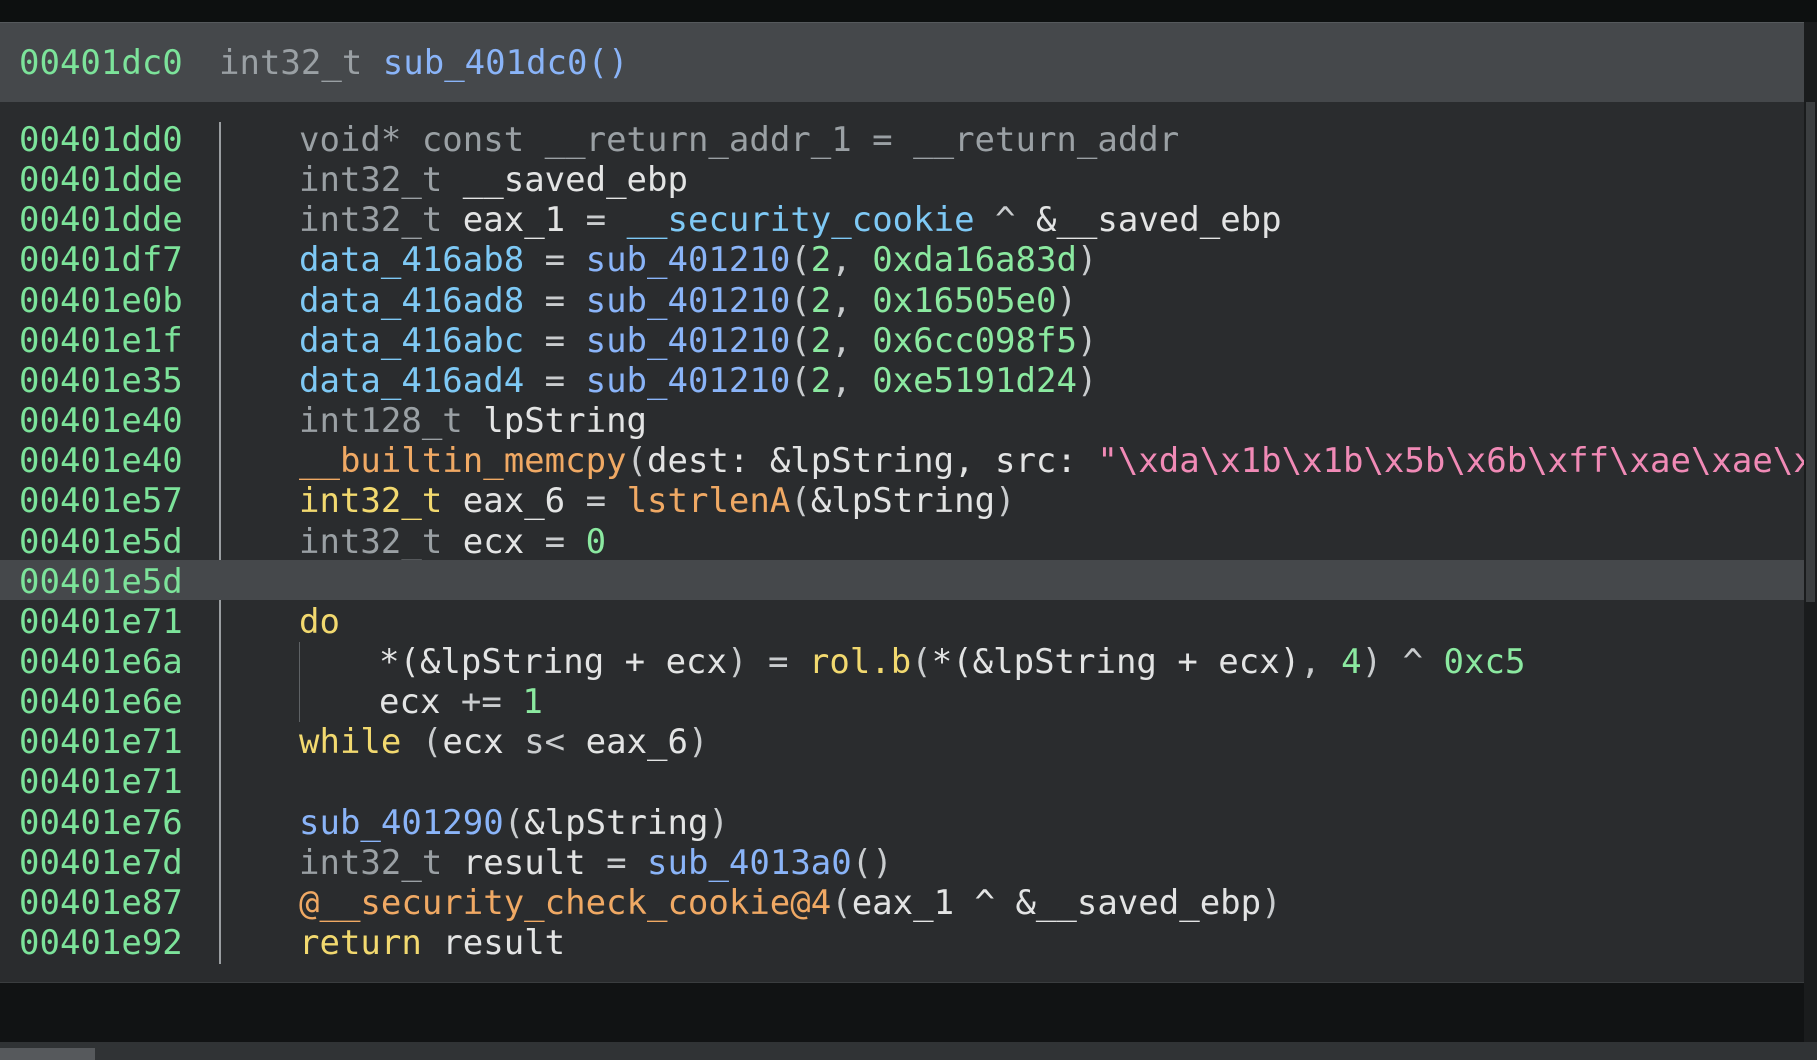 The width and height of the screenshot is (1817, 1060). Describe the element at coordinates (350, 742) in the screenshot. I see `code-token: while` at that location.